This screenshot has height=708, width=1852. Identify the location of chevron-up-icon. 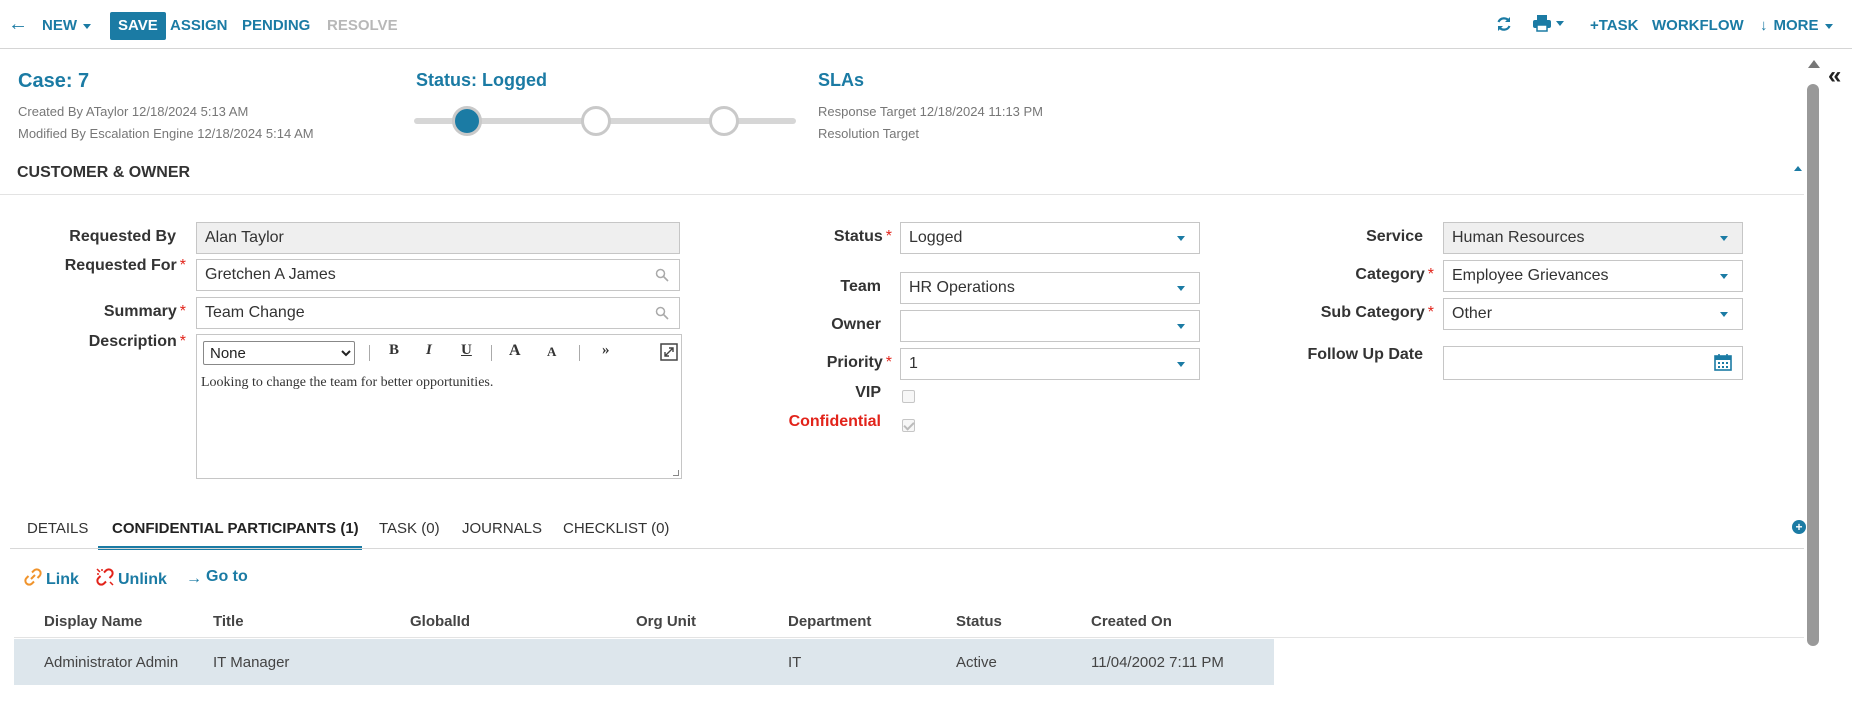
(1798, 168).